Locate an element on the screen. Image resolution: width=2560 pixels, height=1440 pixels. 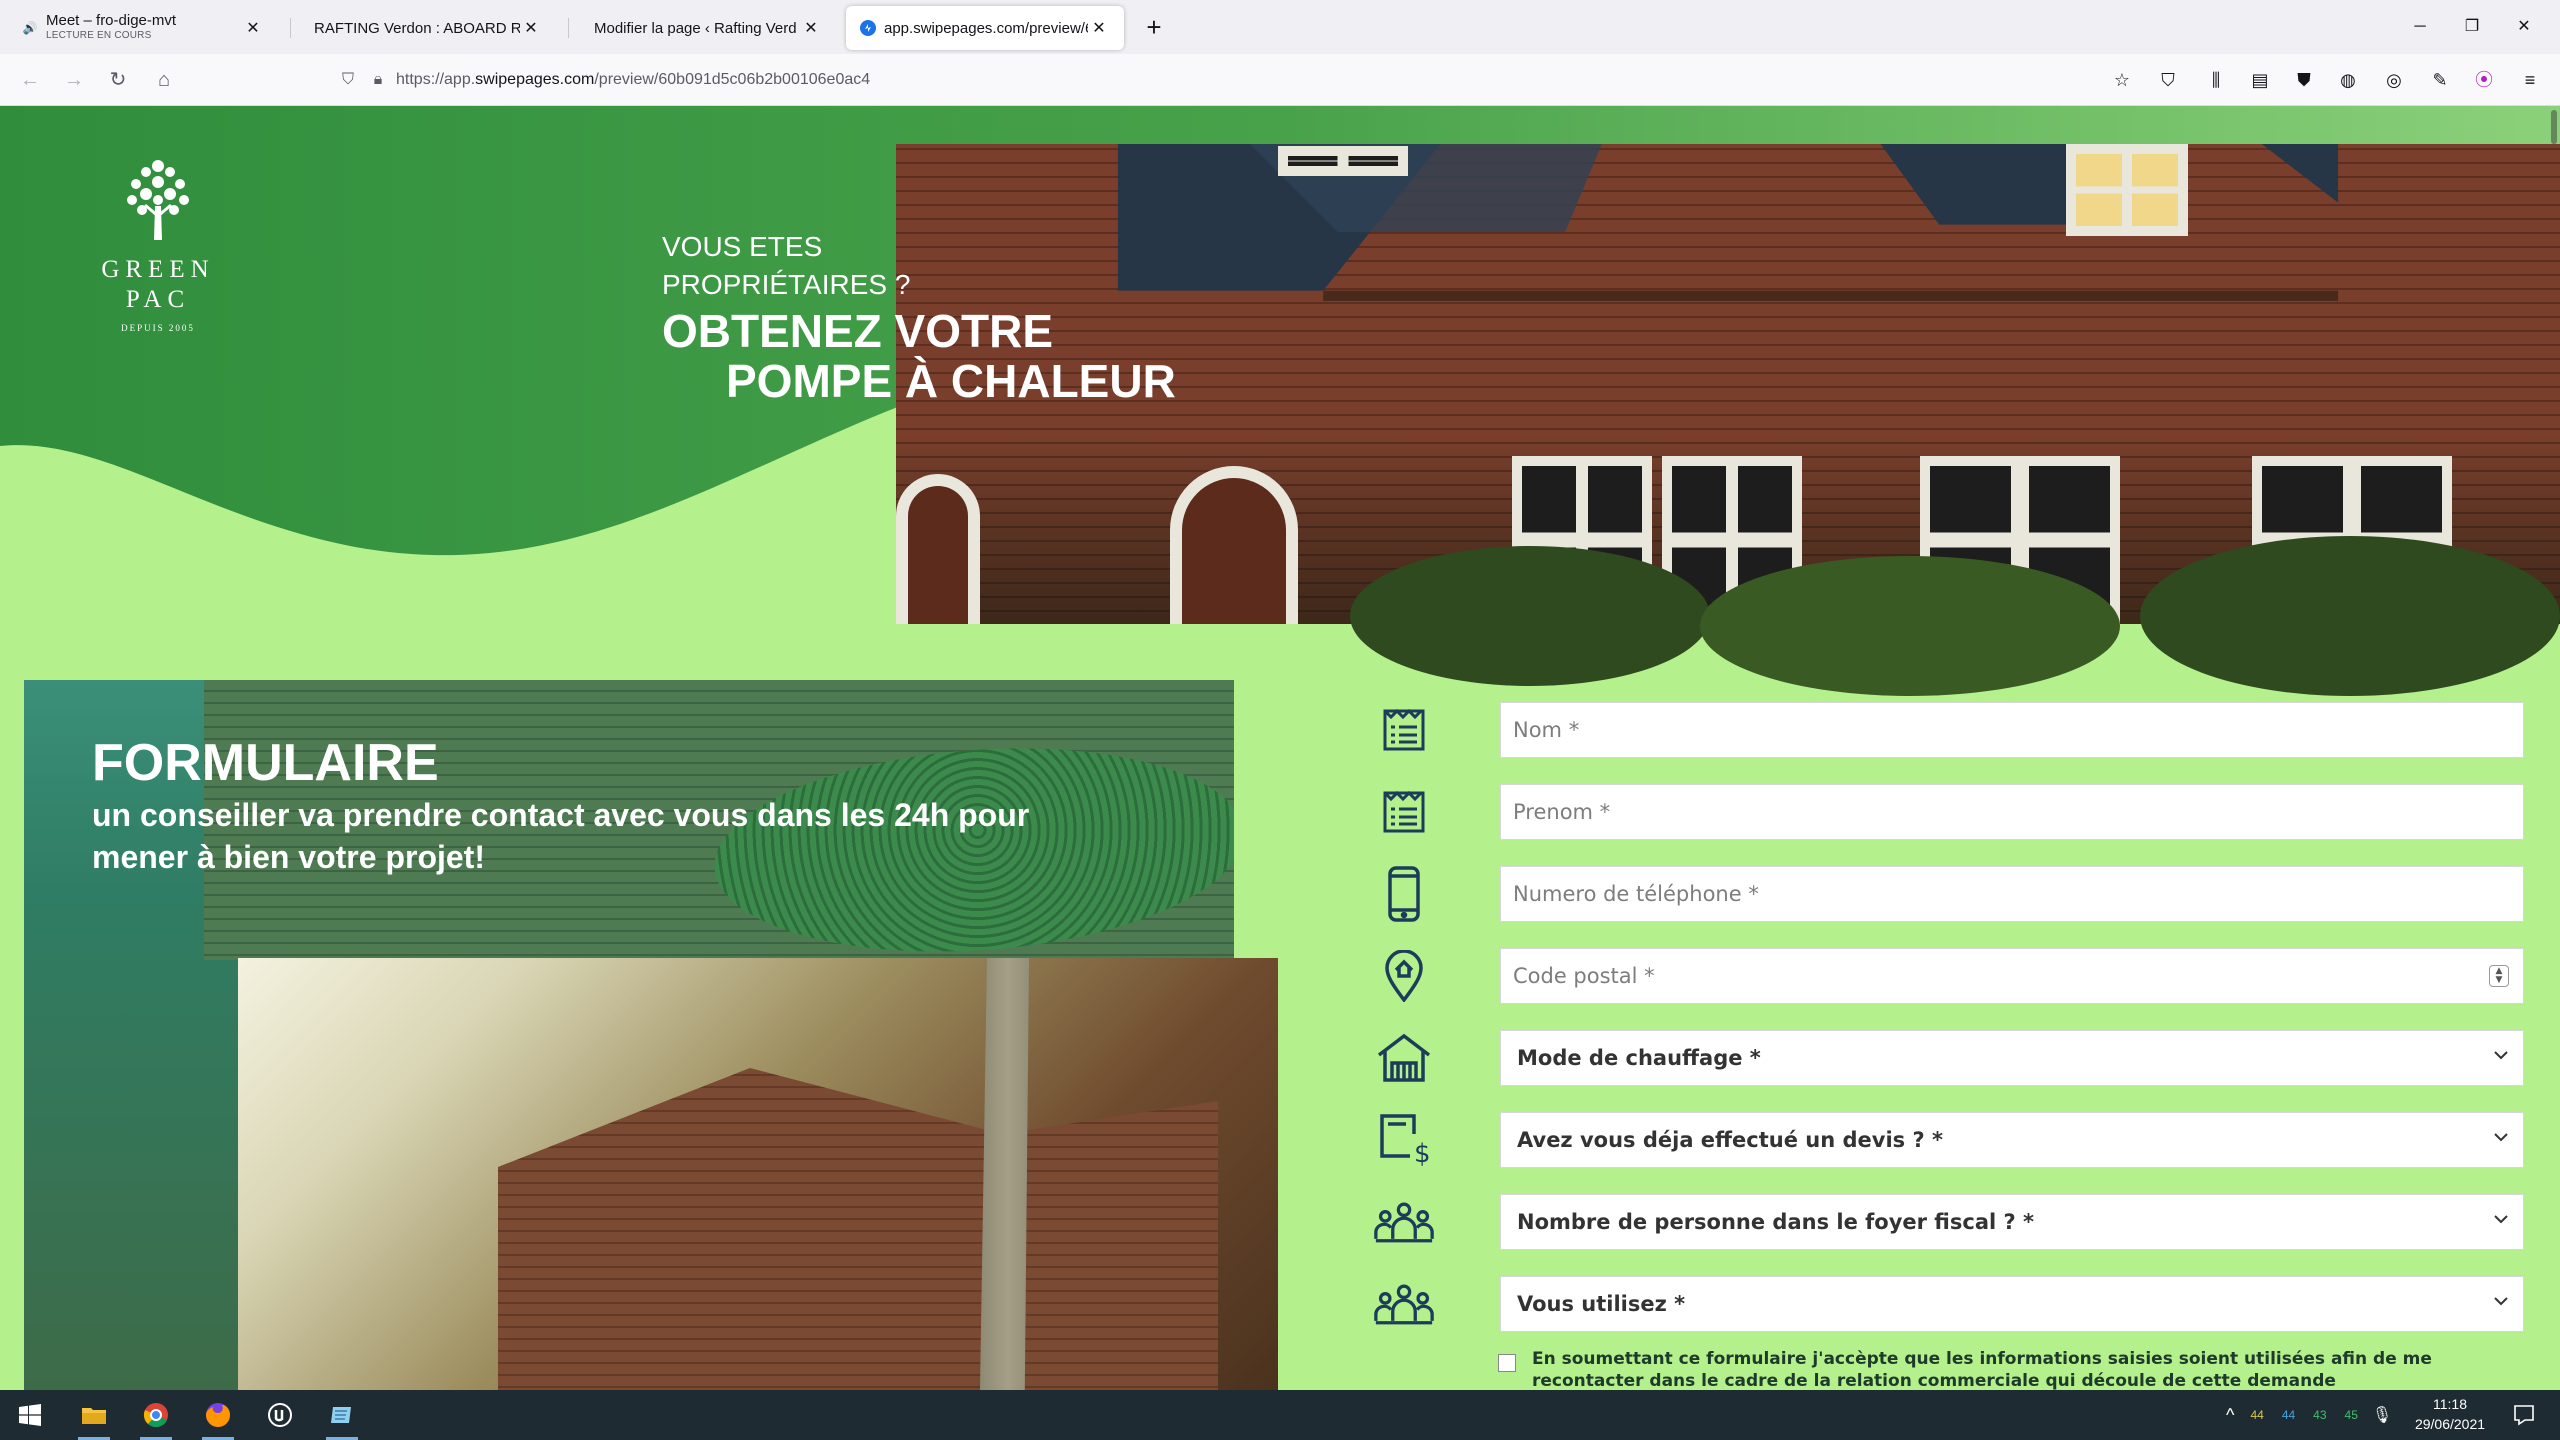
firefox-icon is located at coordinates (218, 1417).